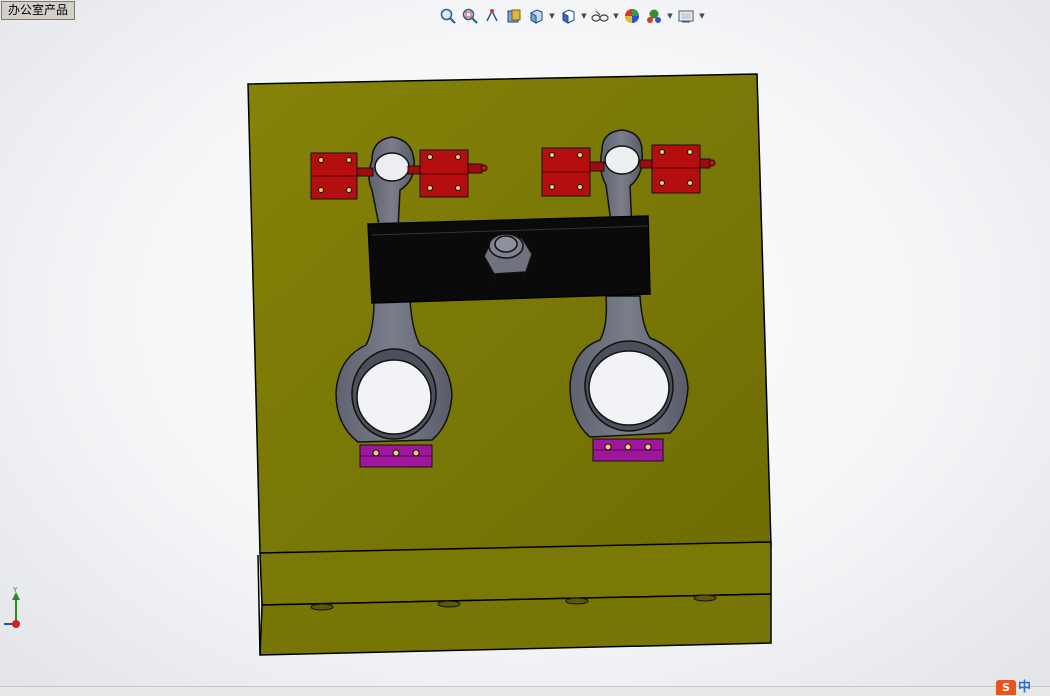  What do you see at coordinates (470, 16) in the screenshot?
I see `zoom-to-area-icon` at bounding box center [470, 16].